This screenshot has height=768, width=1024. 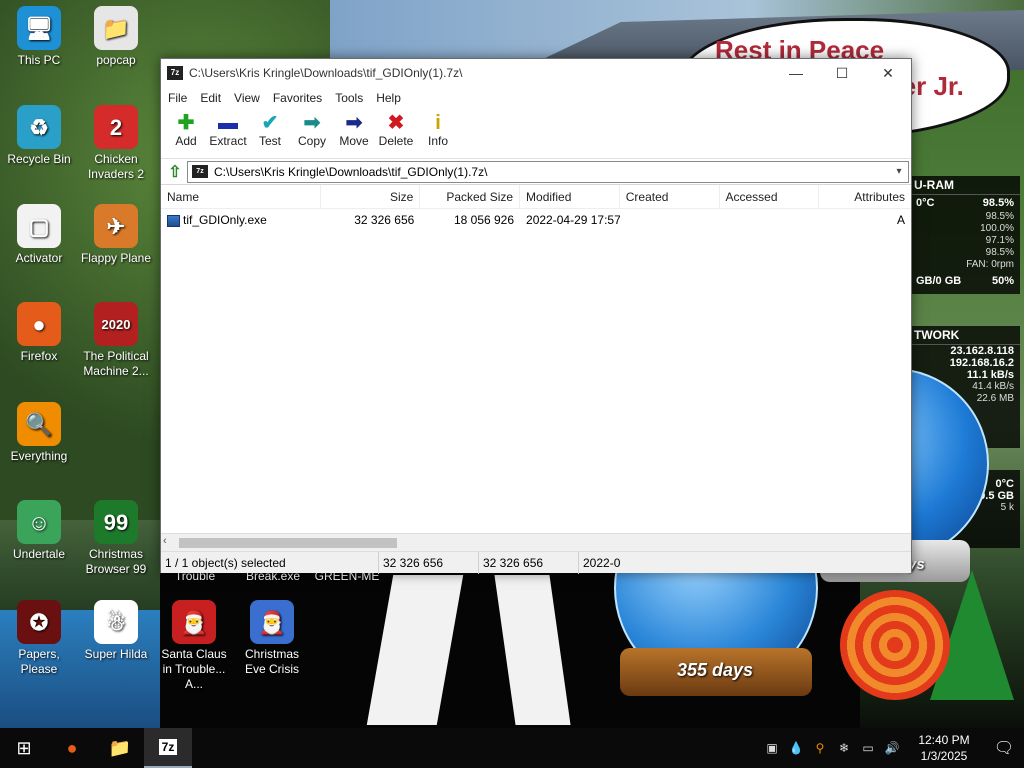 I want to click on delete-button: ✖ Delete, so click(x=396, y=128).